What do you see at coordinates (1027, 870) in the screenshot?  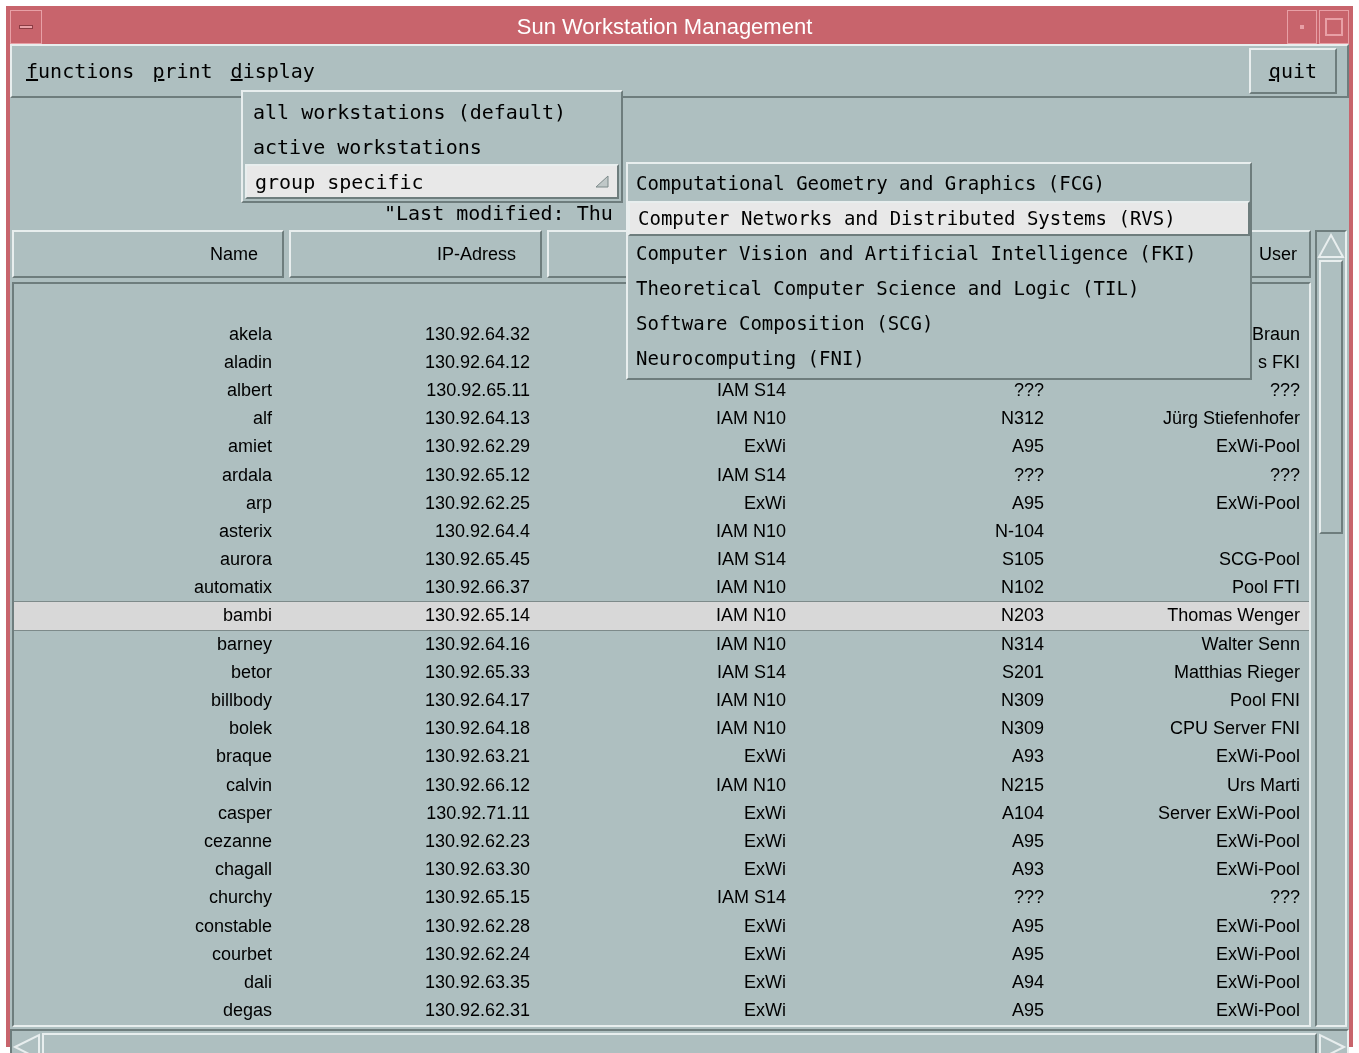 I see `room-cell-text: A93` at bounding box center [1027, 870].